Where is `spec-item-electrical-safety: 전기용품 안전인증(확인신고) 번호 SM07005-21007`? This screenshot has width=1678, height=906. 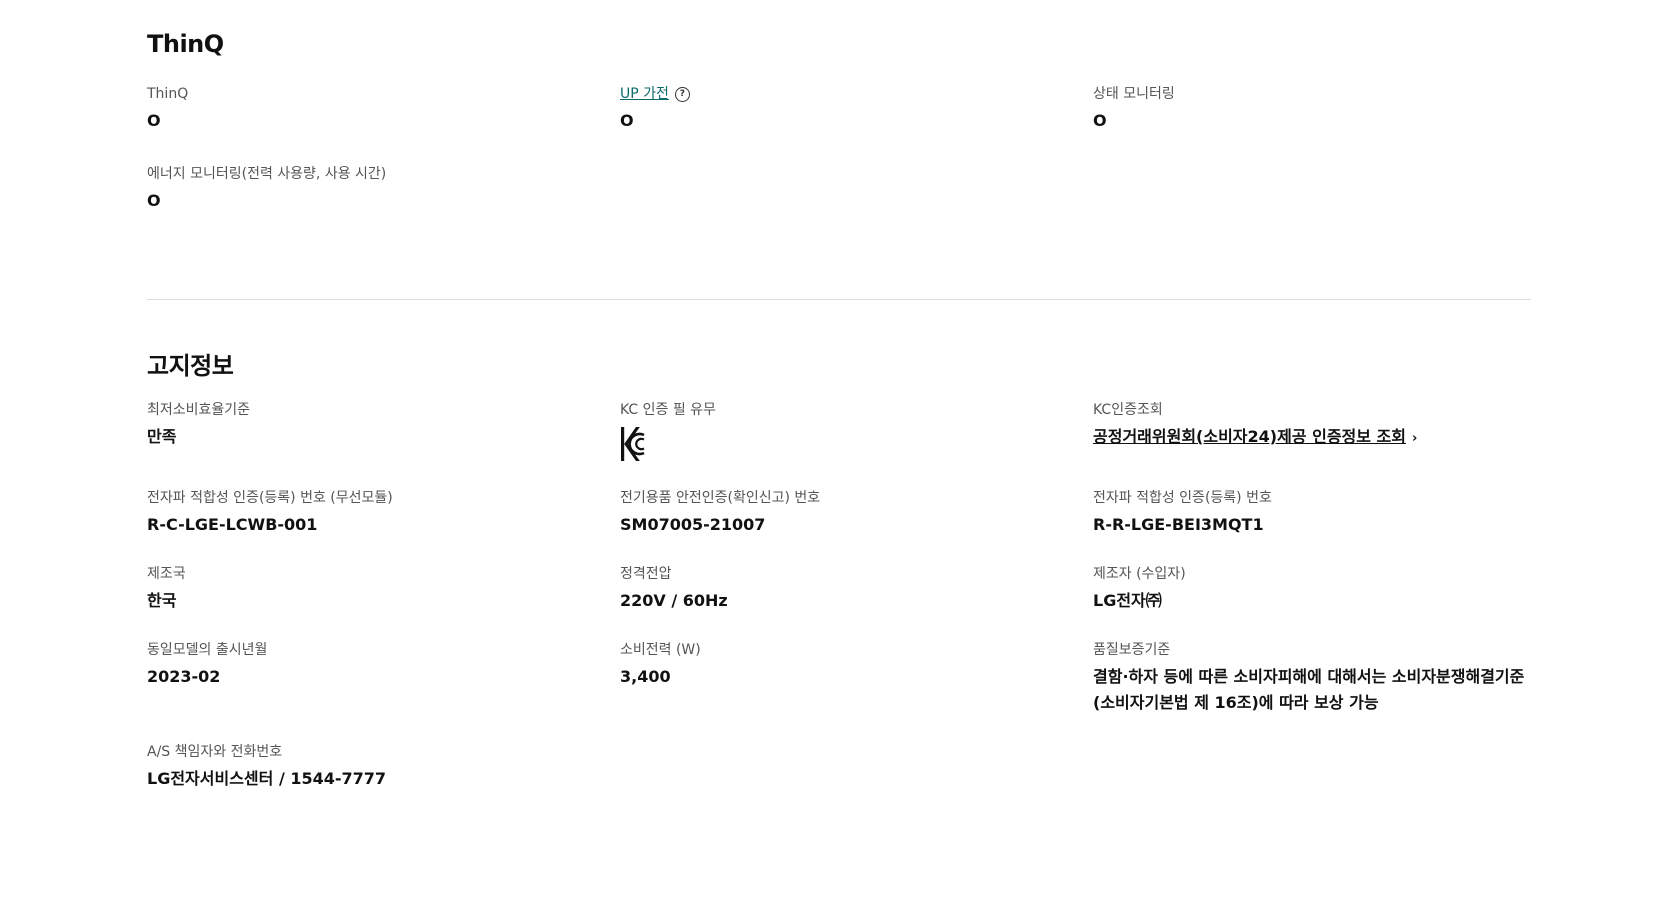
spec-item-electrical-safety: 전기용품 안전인증(확인신고) 번호 SM07005-21007 is located at coordinates (856, 513).